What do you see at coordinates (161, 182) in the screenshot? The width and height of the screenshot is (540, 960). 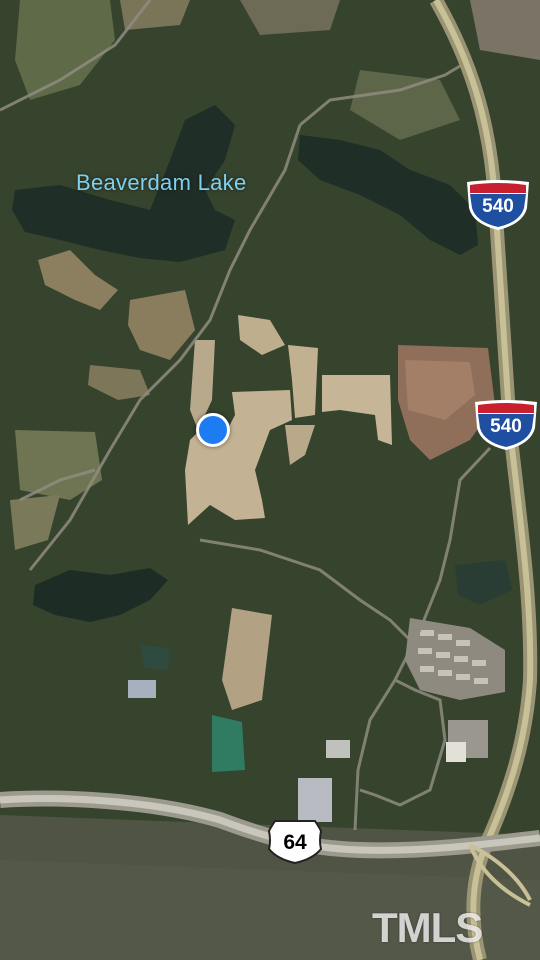 I see `lake-label: Beaverdam Lake` at bounding box center [161, 182].